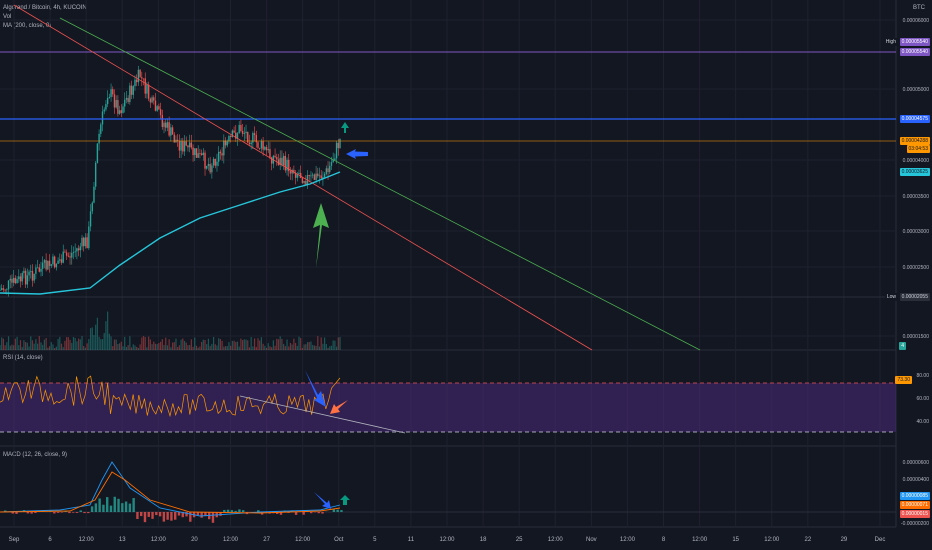 Image resolution: width=932 pixels, height=550 pixels. Describe the element at coordinates (914, 297) in the screenshot. I see `low-value: 0.00002055` at that location.